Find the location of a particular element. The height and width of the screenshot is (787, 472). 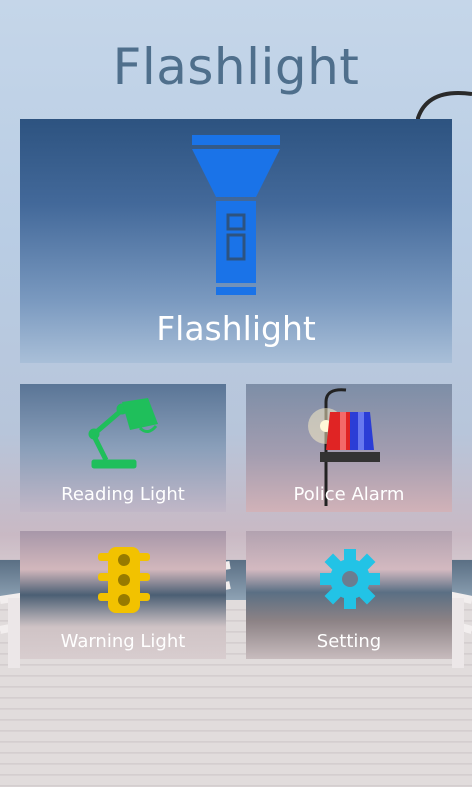

reading-light-label: Reading Light is located at coordinates (123, 494).